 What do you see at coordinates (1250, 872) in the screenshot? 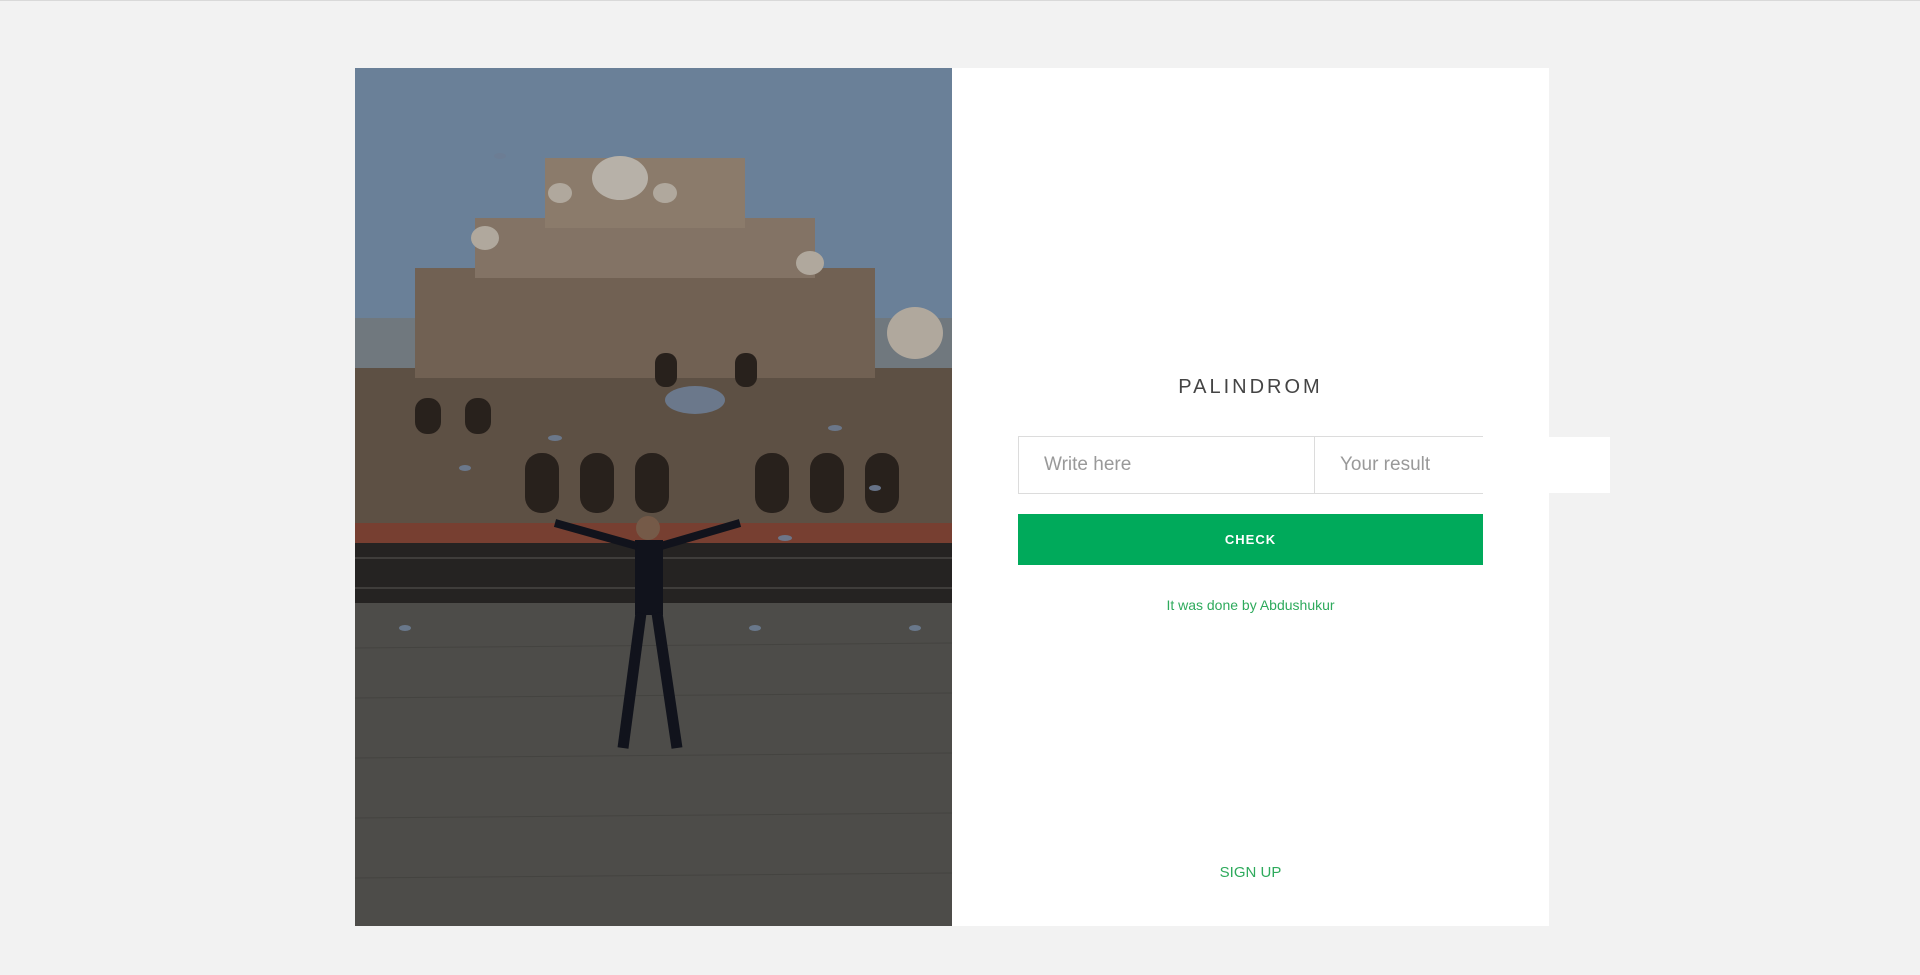
I see `signup-link: SIGN UP` at bounding box center [1250, 872].